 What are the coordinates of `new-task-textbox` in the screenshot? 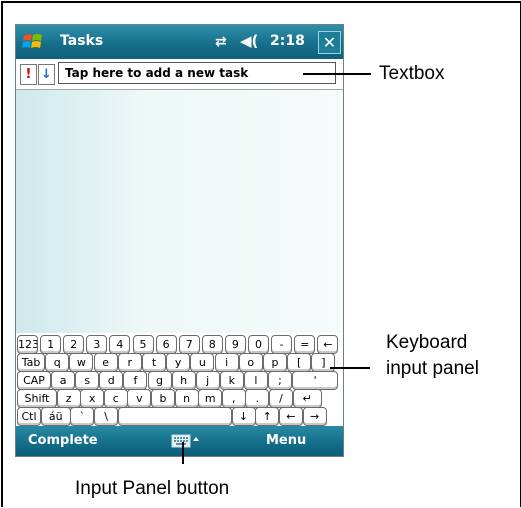 It's located at (197, 73).